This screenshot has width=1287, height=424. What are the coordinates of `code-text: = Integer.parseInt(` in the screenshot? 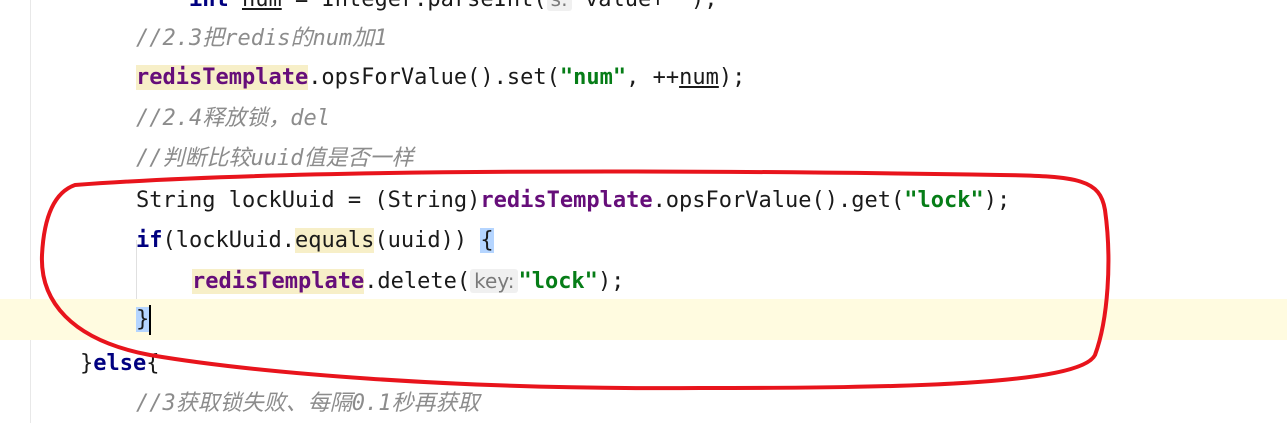 It's located at (414, 6).